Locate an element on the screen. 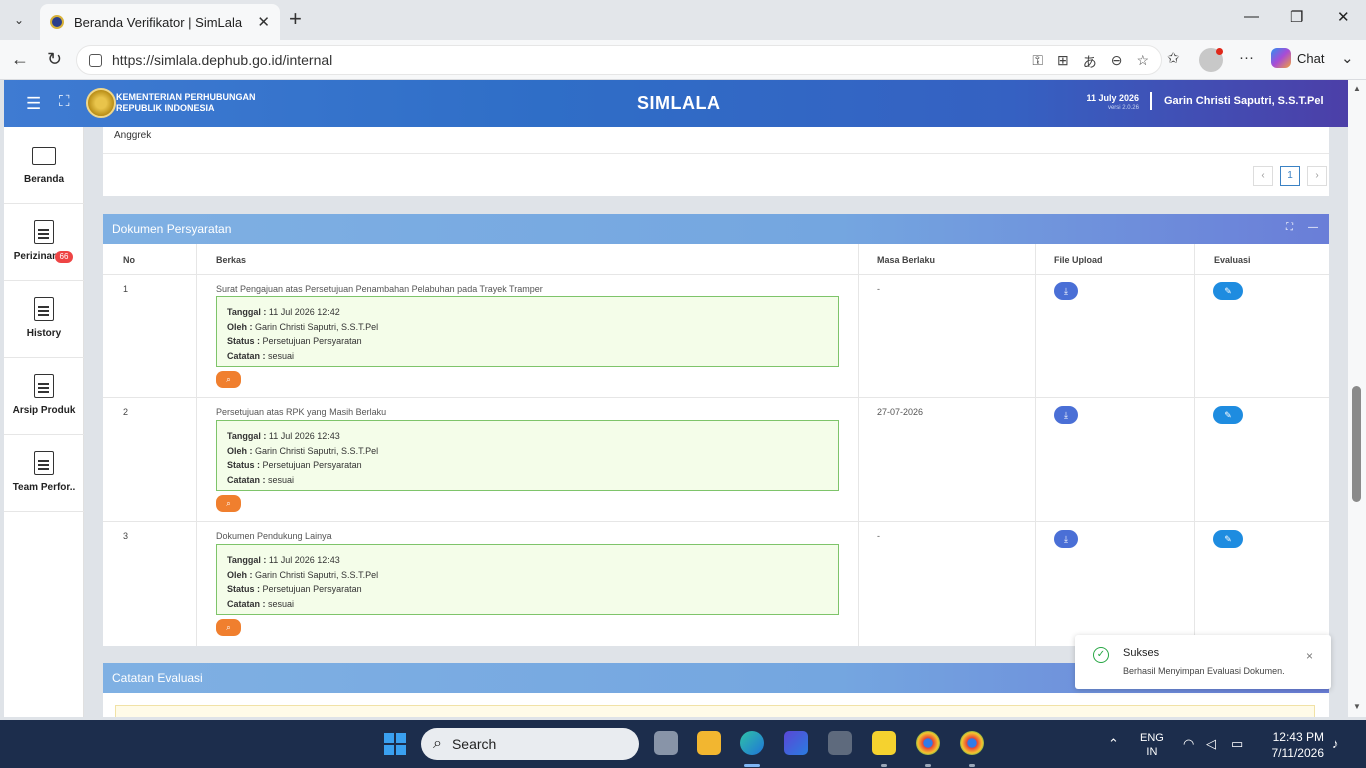  toast-message: Berhasil Menyimpan Evaluasi Dokumen. is located at coordinates (1204, 671).